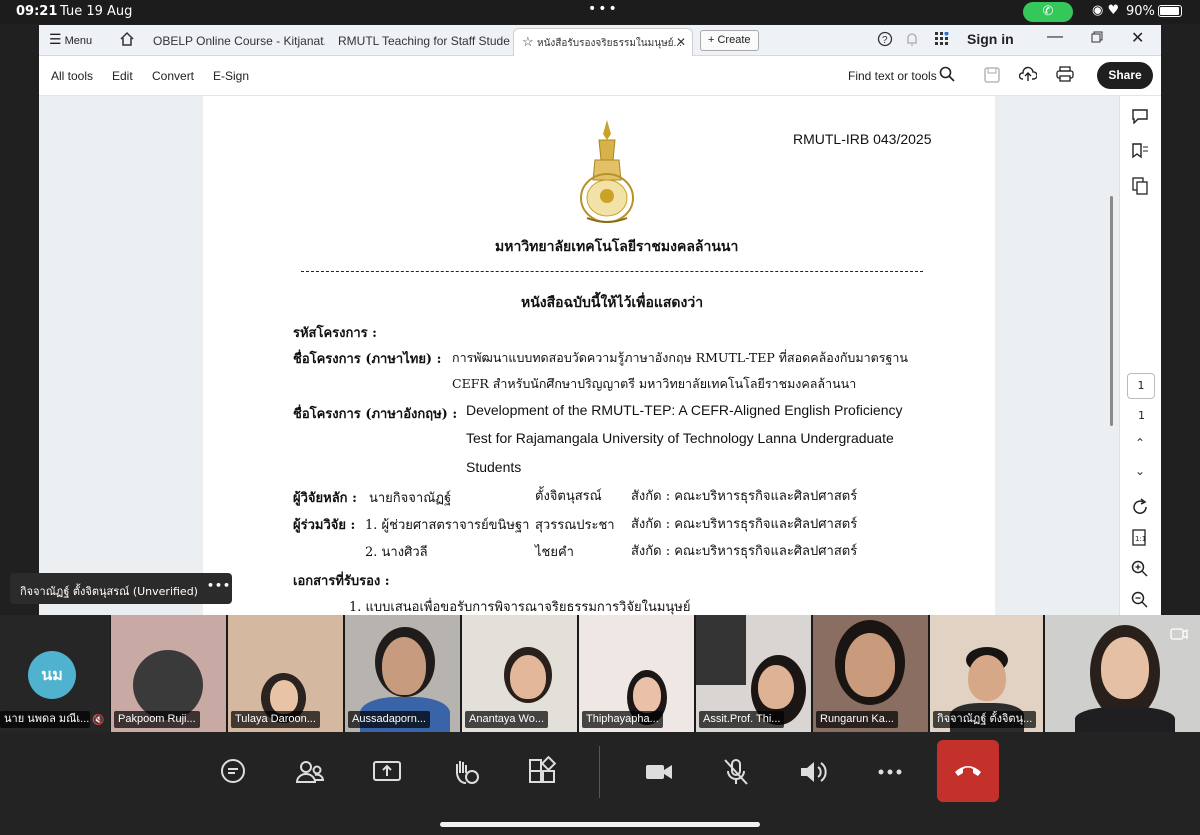 The image size is (1200, 835). I want to click on apps-grid-icon, so click(942, 39).